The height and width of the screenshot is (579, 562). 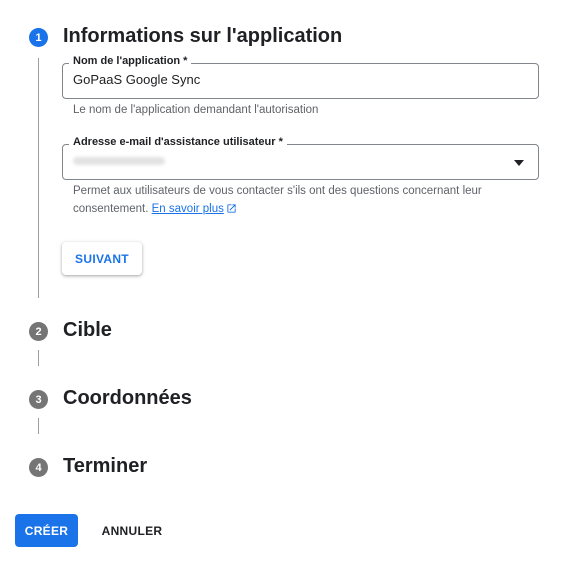 I want to click on dropdown-arrow-icon, so click(x=519, y=163).